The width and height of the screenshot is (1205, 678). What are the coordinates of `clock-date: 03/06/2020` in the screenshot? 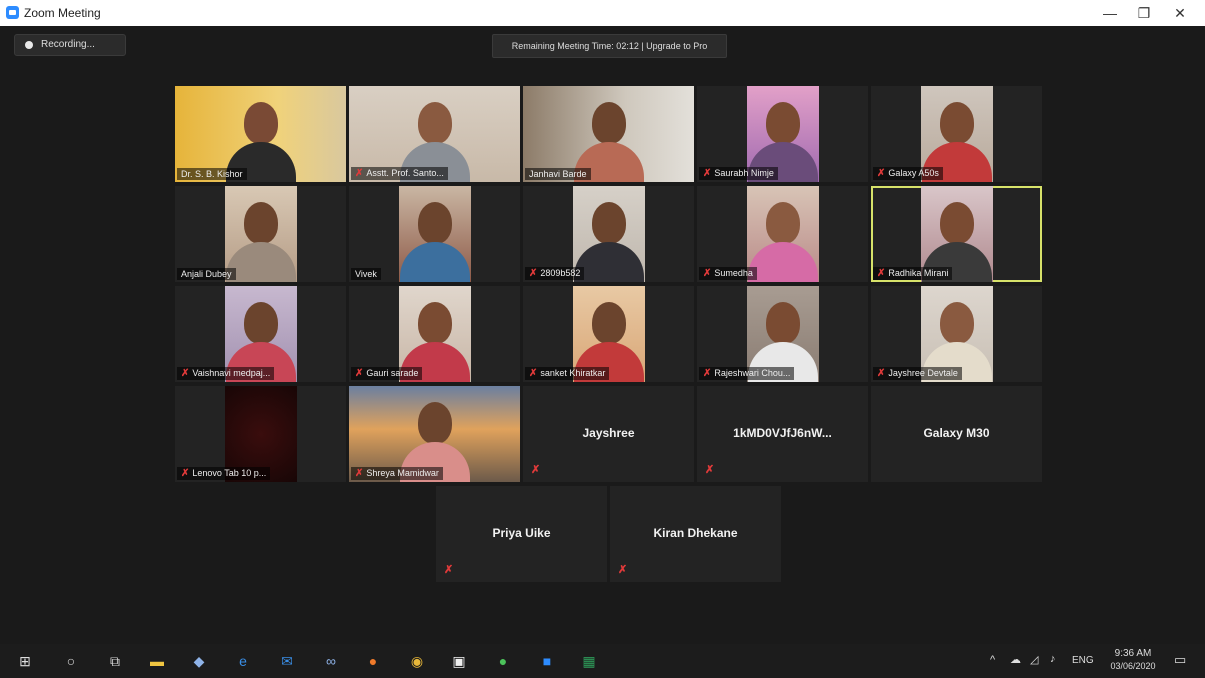 It's located at (1133, 666).